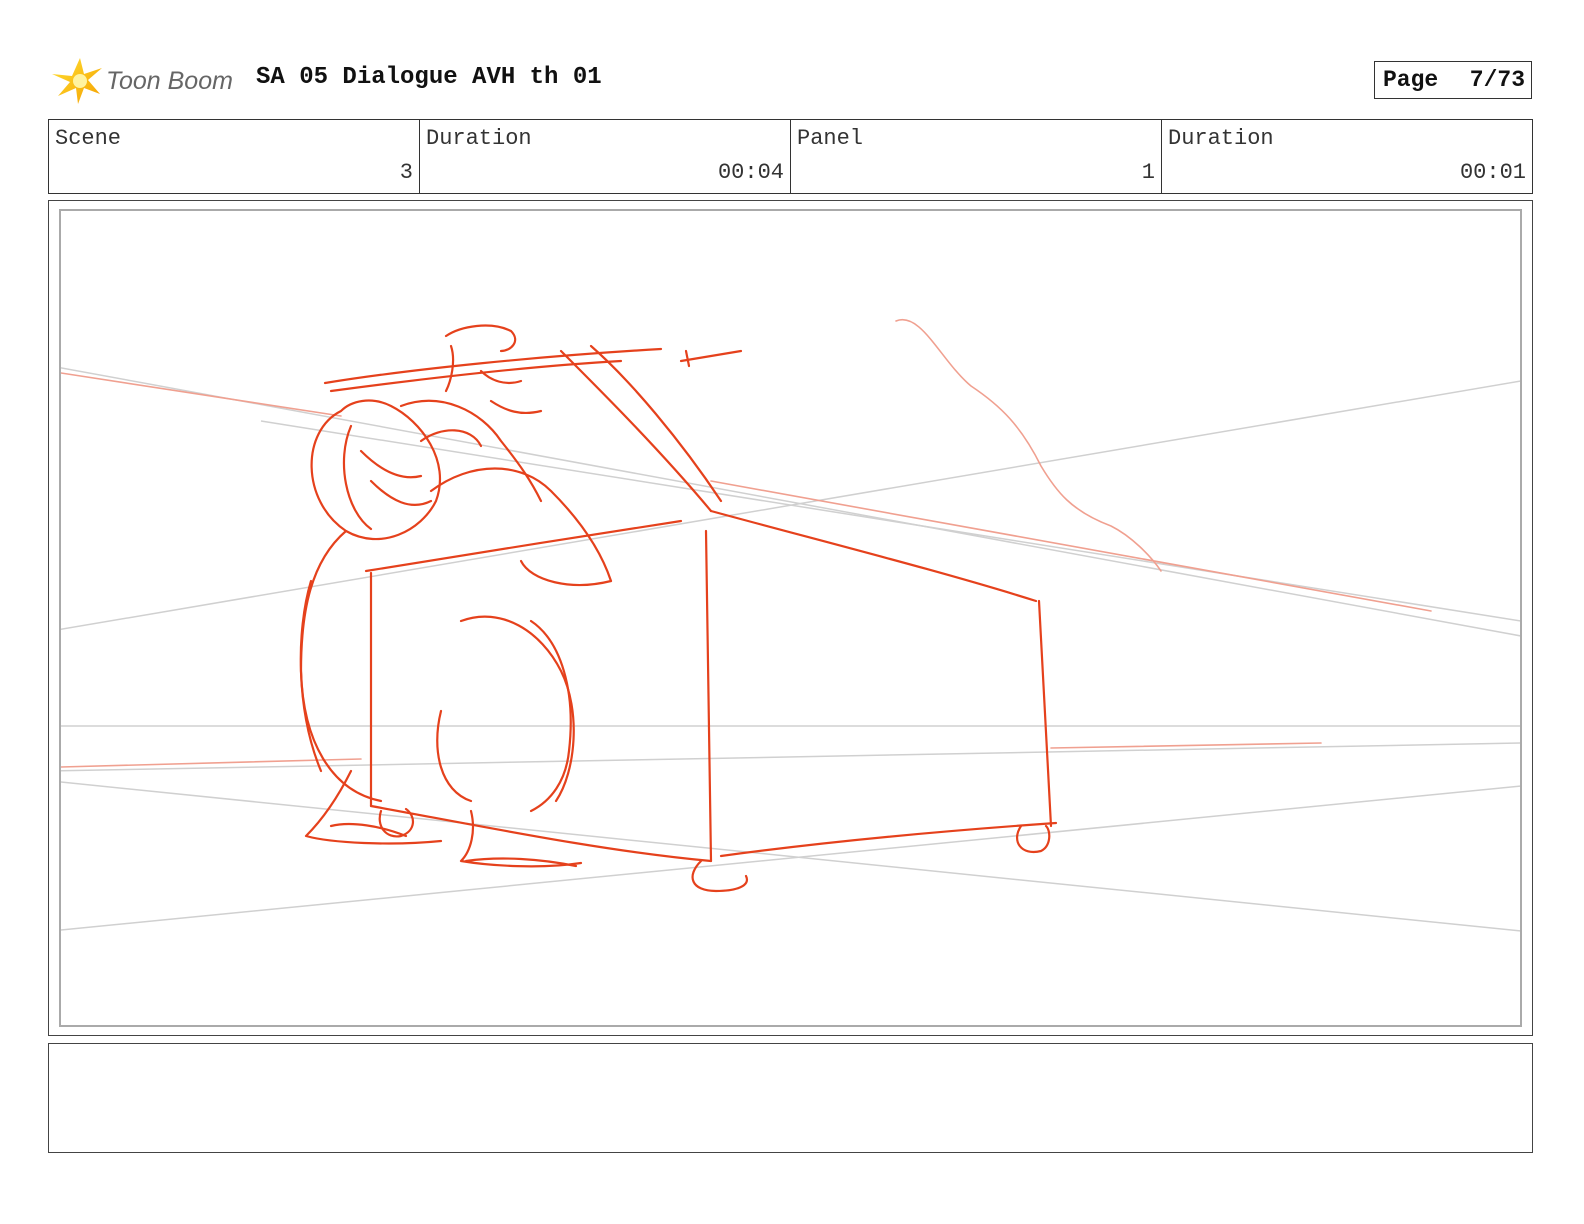  I want to click on storyboard-title: SA 05 Dialogue AVH th 01, so click(429, 77).